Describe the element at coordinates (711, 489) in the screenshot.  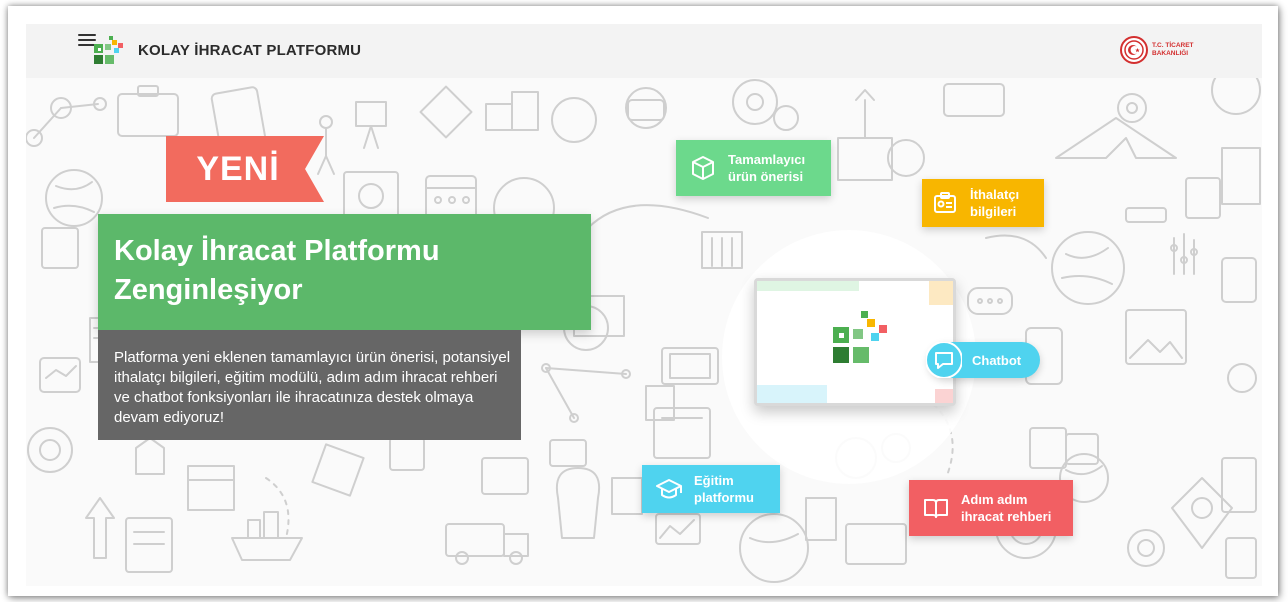
I see `feature-education-platform: Eğitim platformu` at that location.